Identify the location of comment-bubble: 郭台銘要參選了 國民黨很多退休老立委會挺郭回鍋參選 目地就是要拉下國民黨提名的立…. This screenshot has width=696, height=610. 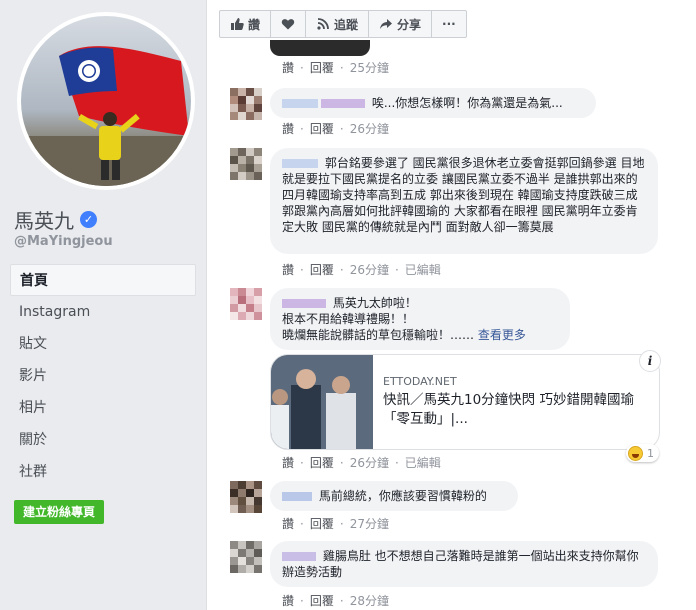
(464, 201).